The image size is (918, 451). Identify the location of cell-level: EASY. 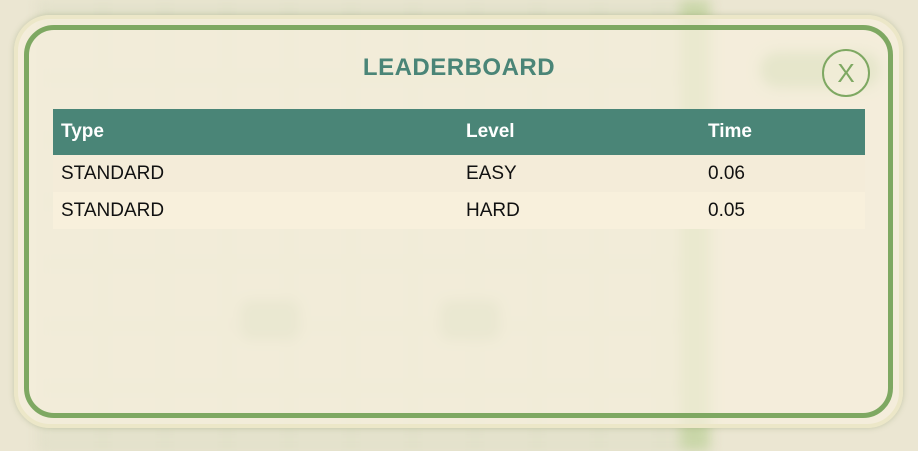
(579, 173).